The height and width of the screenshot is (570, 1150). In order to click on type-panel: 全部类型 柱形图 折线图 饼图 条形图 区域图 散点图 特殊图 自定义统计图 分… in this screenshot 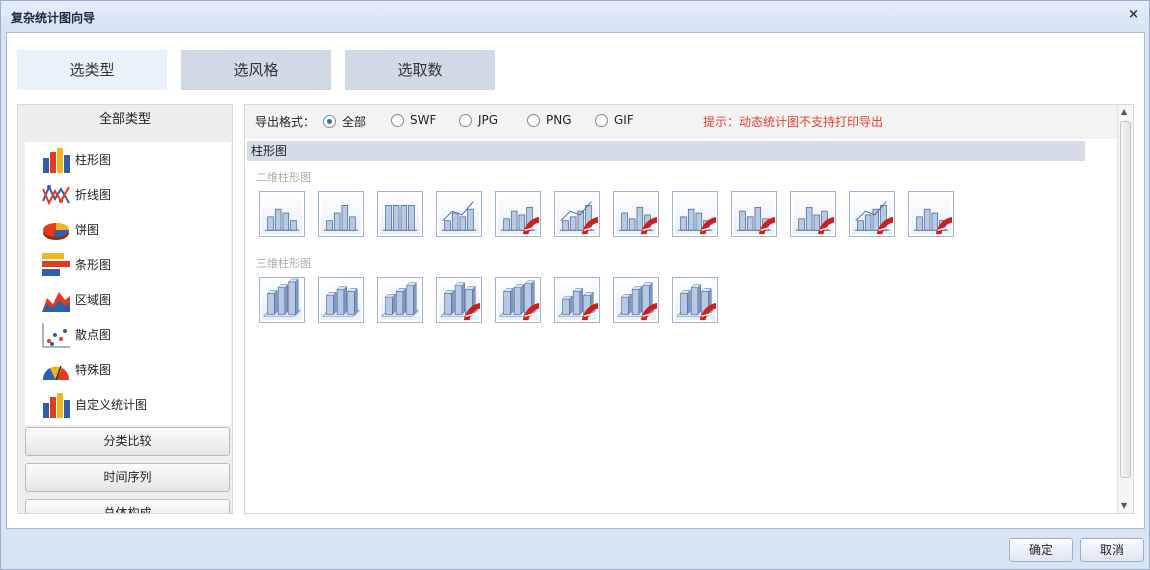, I will do `click(125, 309)`.